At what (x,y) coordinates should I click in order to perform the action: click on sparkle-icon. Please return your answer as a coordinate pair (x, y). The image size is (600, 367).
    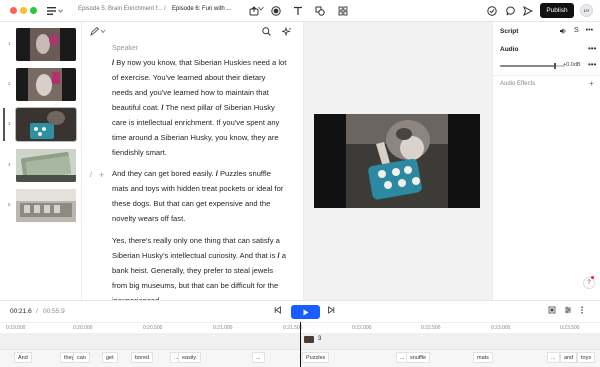
    Looking at the image, I should click on (286, 32).